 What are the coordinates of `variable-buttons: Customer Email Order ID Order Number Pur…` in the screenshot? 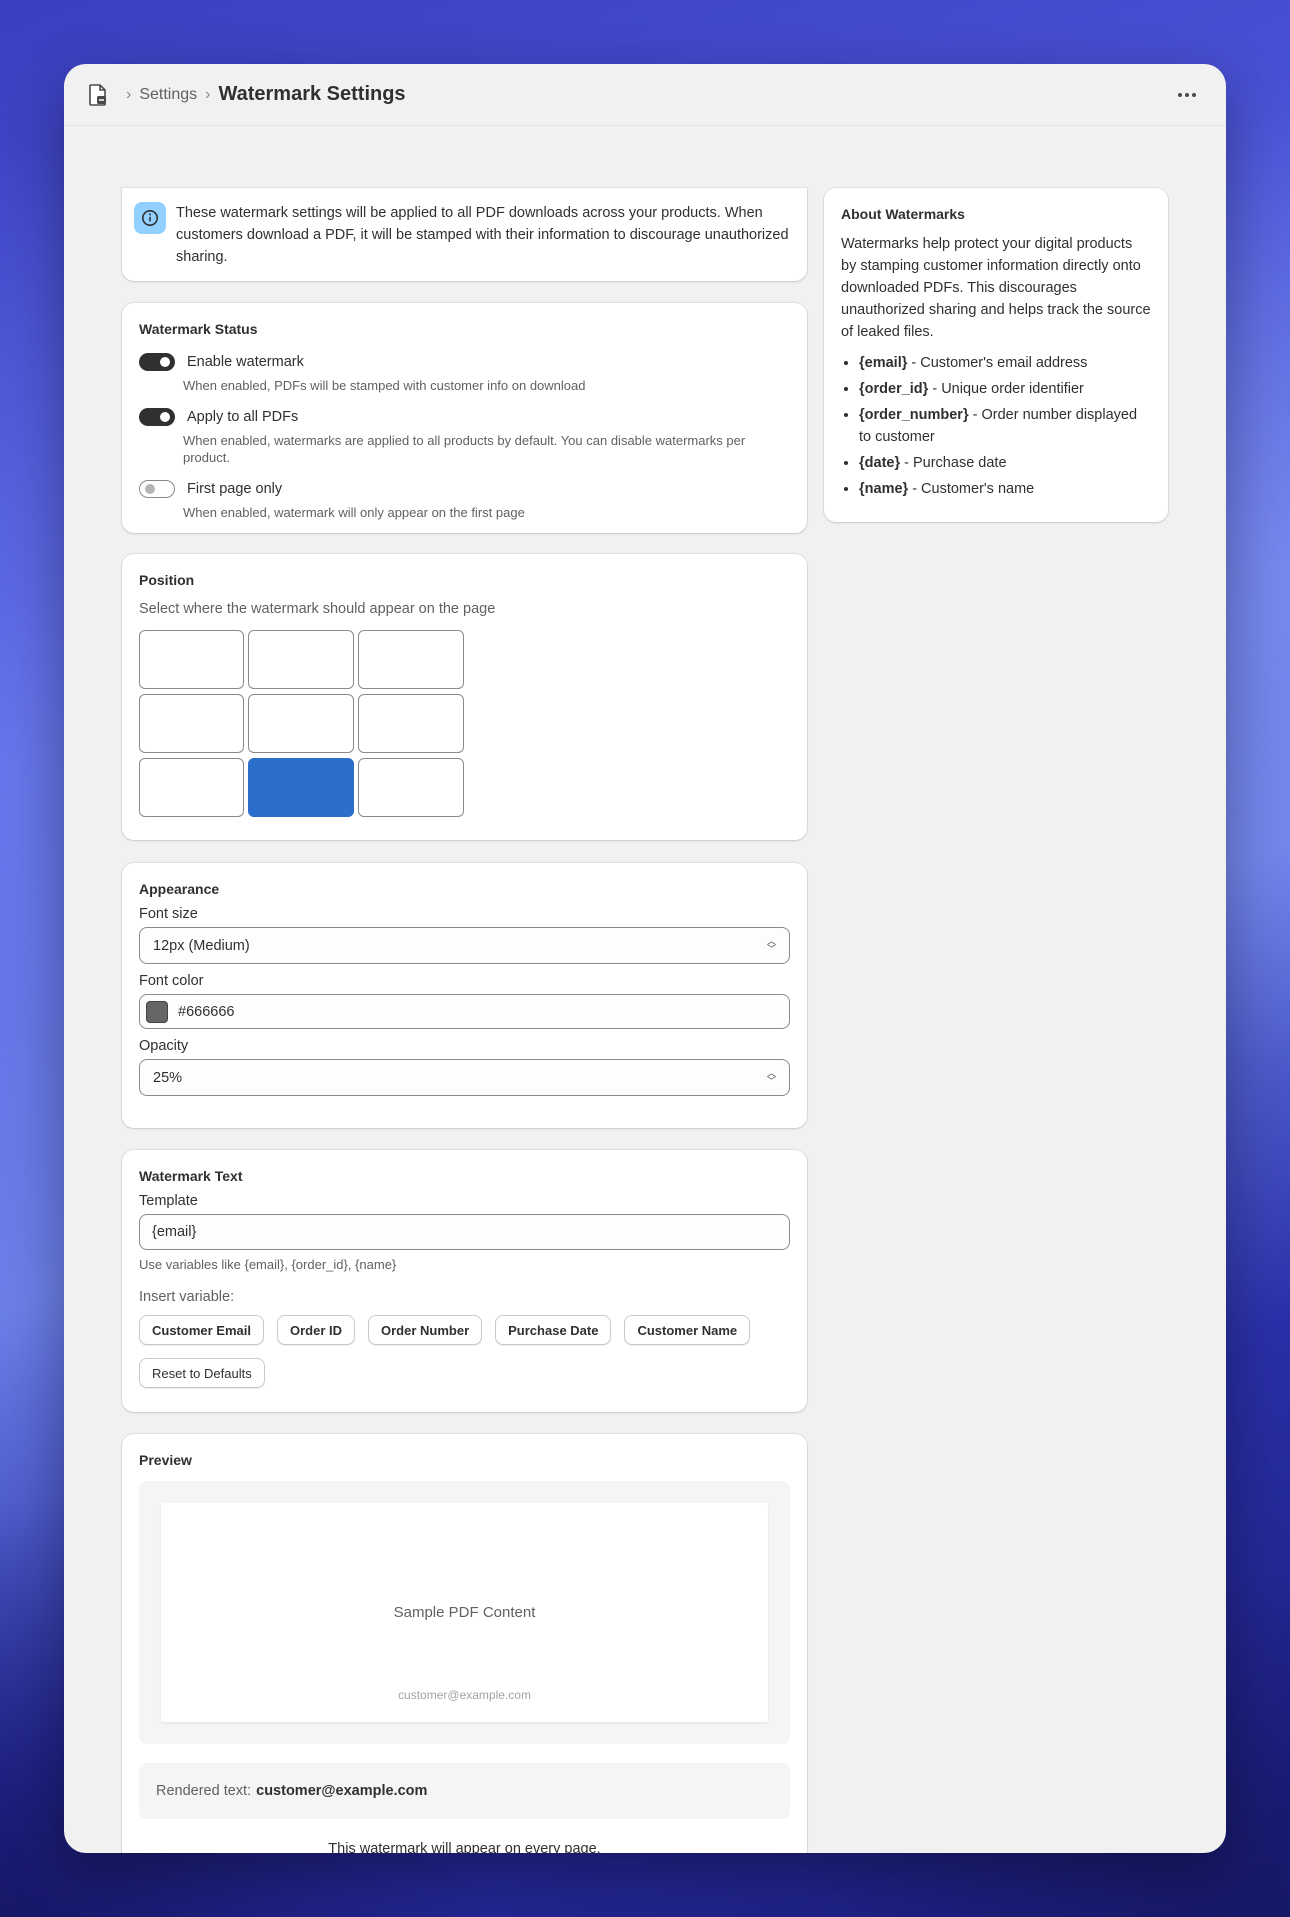 It's located at (464, 1330).